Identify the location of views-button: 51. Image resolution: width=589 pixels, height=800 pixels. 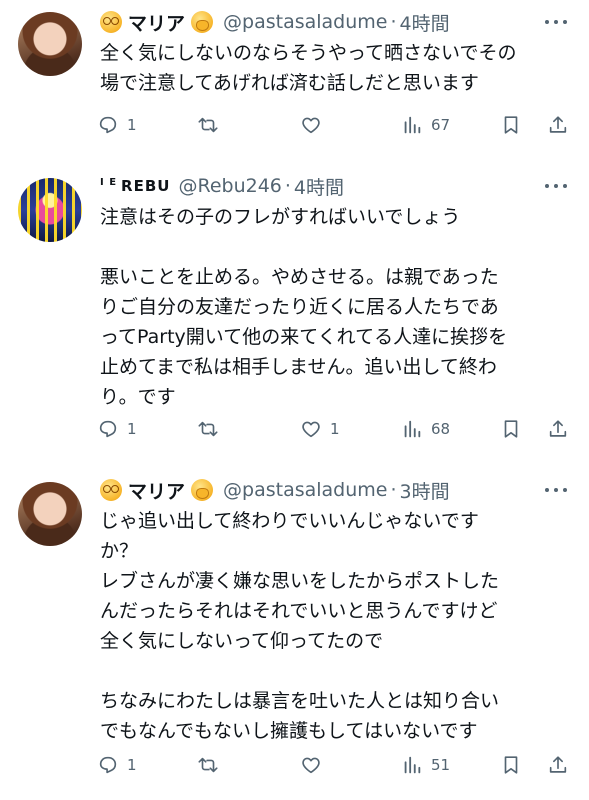
(425, 765).